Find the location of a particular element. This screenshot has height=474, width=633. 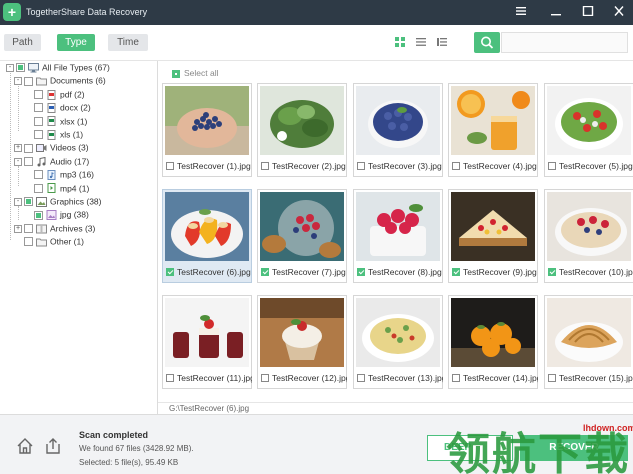

file-name: TestRecover (12).jpg is located at coordinates (309, 378).